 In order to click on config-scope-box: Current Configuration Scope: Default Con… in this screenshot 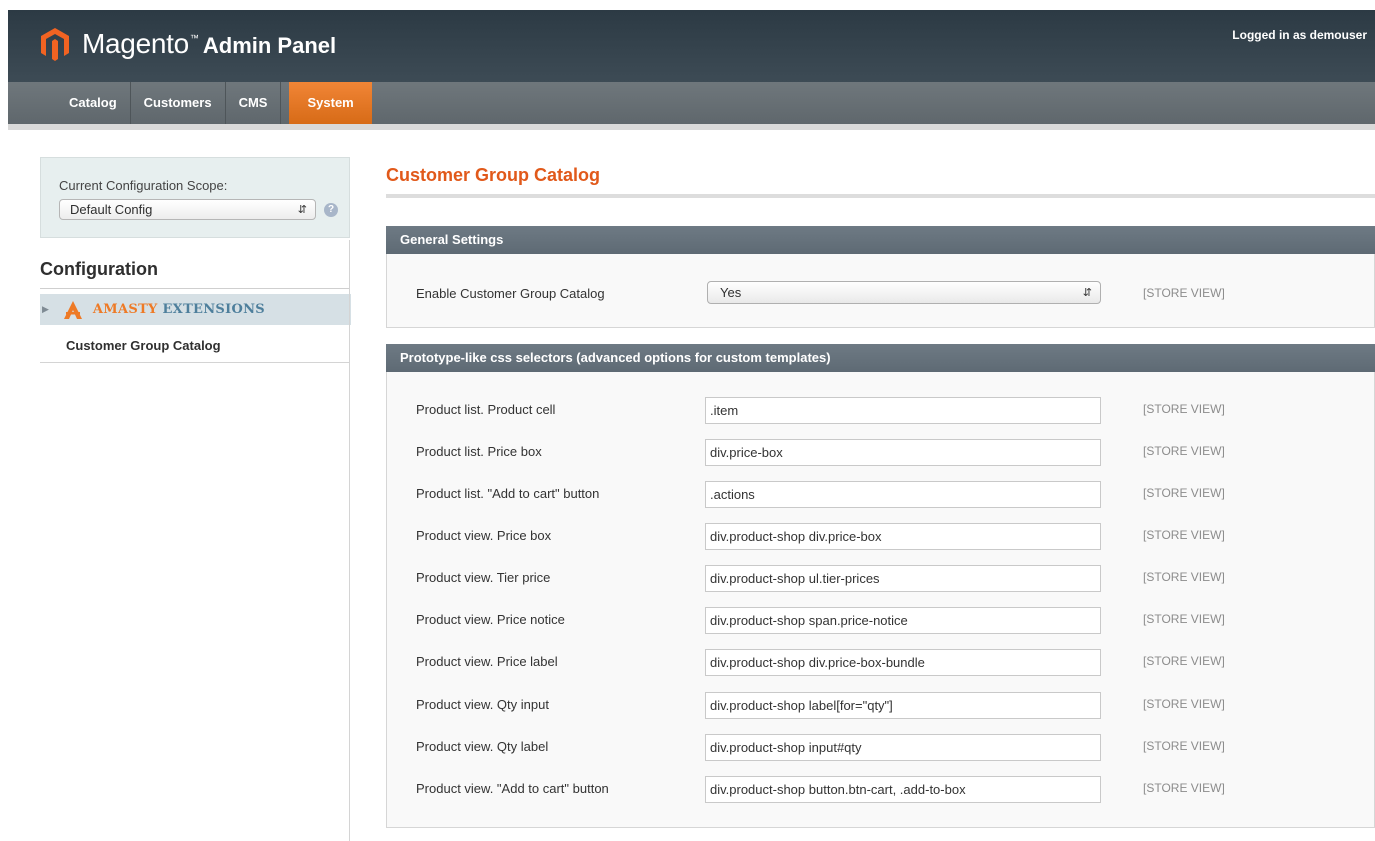, I will do `click(195, 197)`.